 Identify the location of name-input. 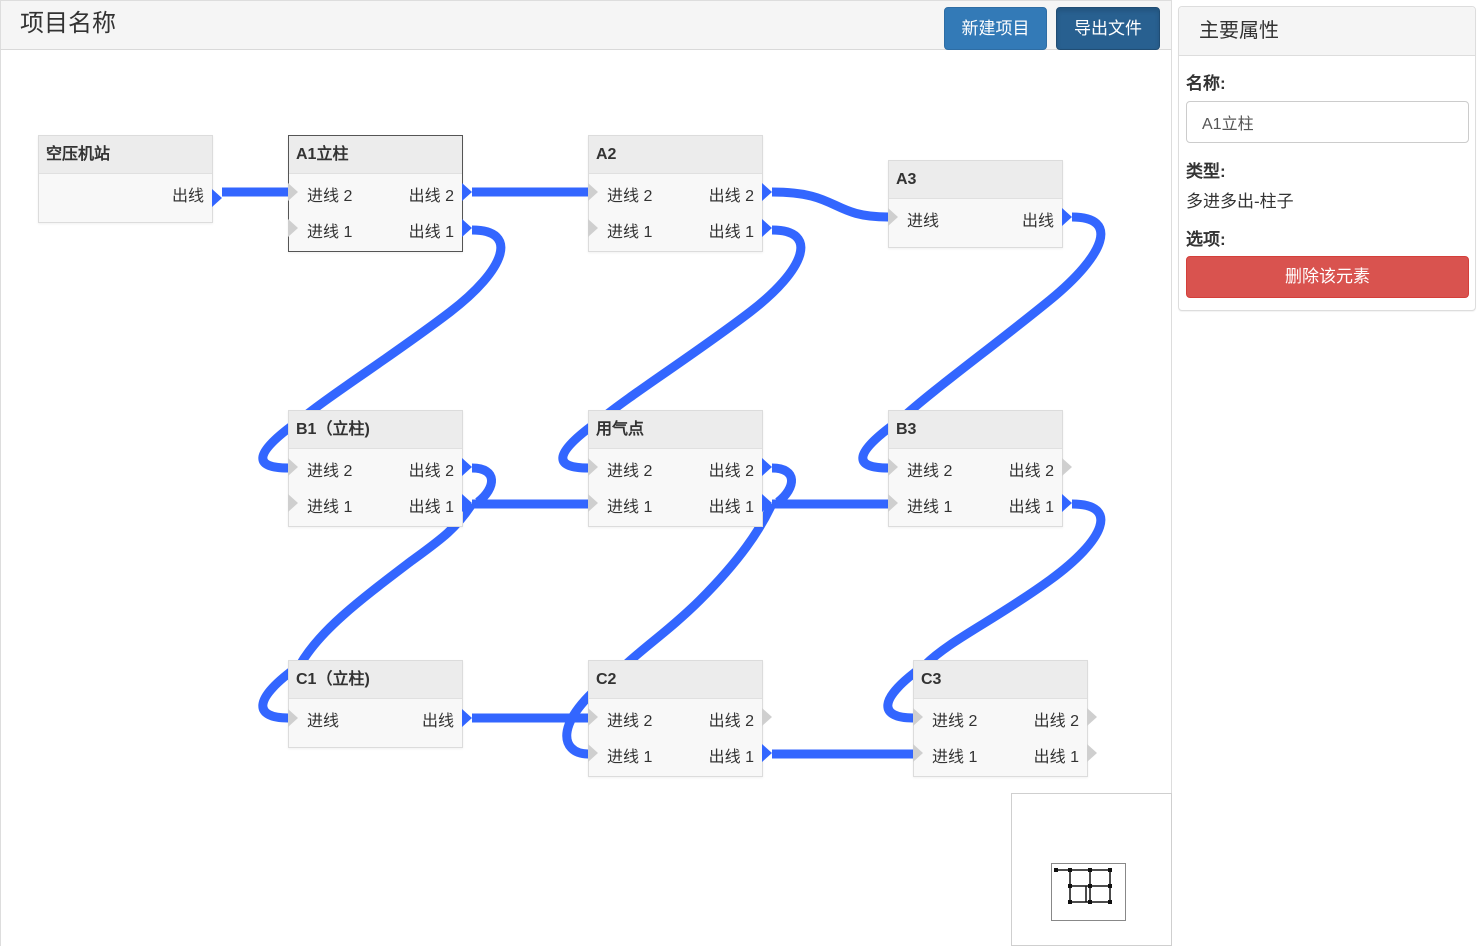
(1327, 122).